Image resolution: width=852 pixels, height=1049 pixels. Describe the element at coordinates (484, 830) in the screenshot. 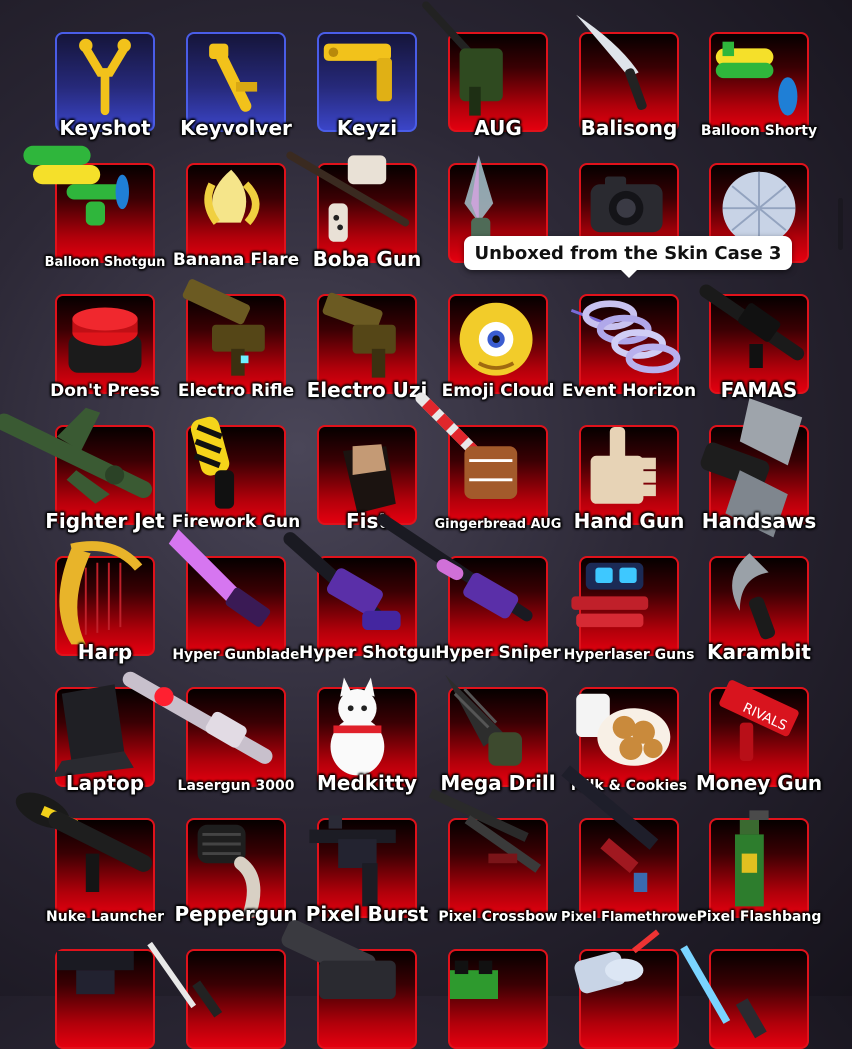

I see `pixel-crossbow-icon` at that location.